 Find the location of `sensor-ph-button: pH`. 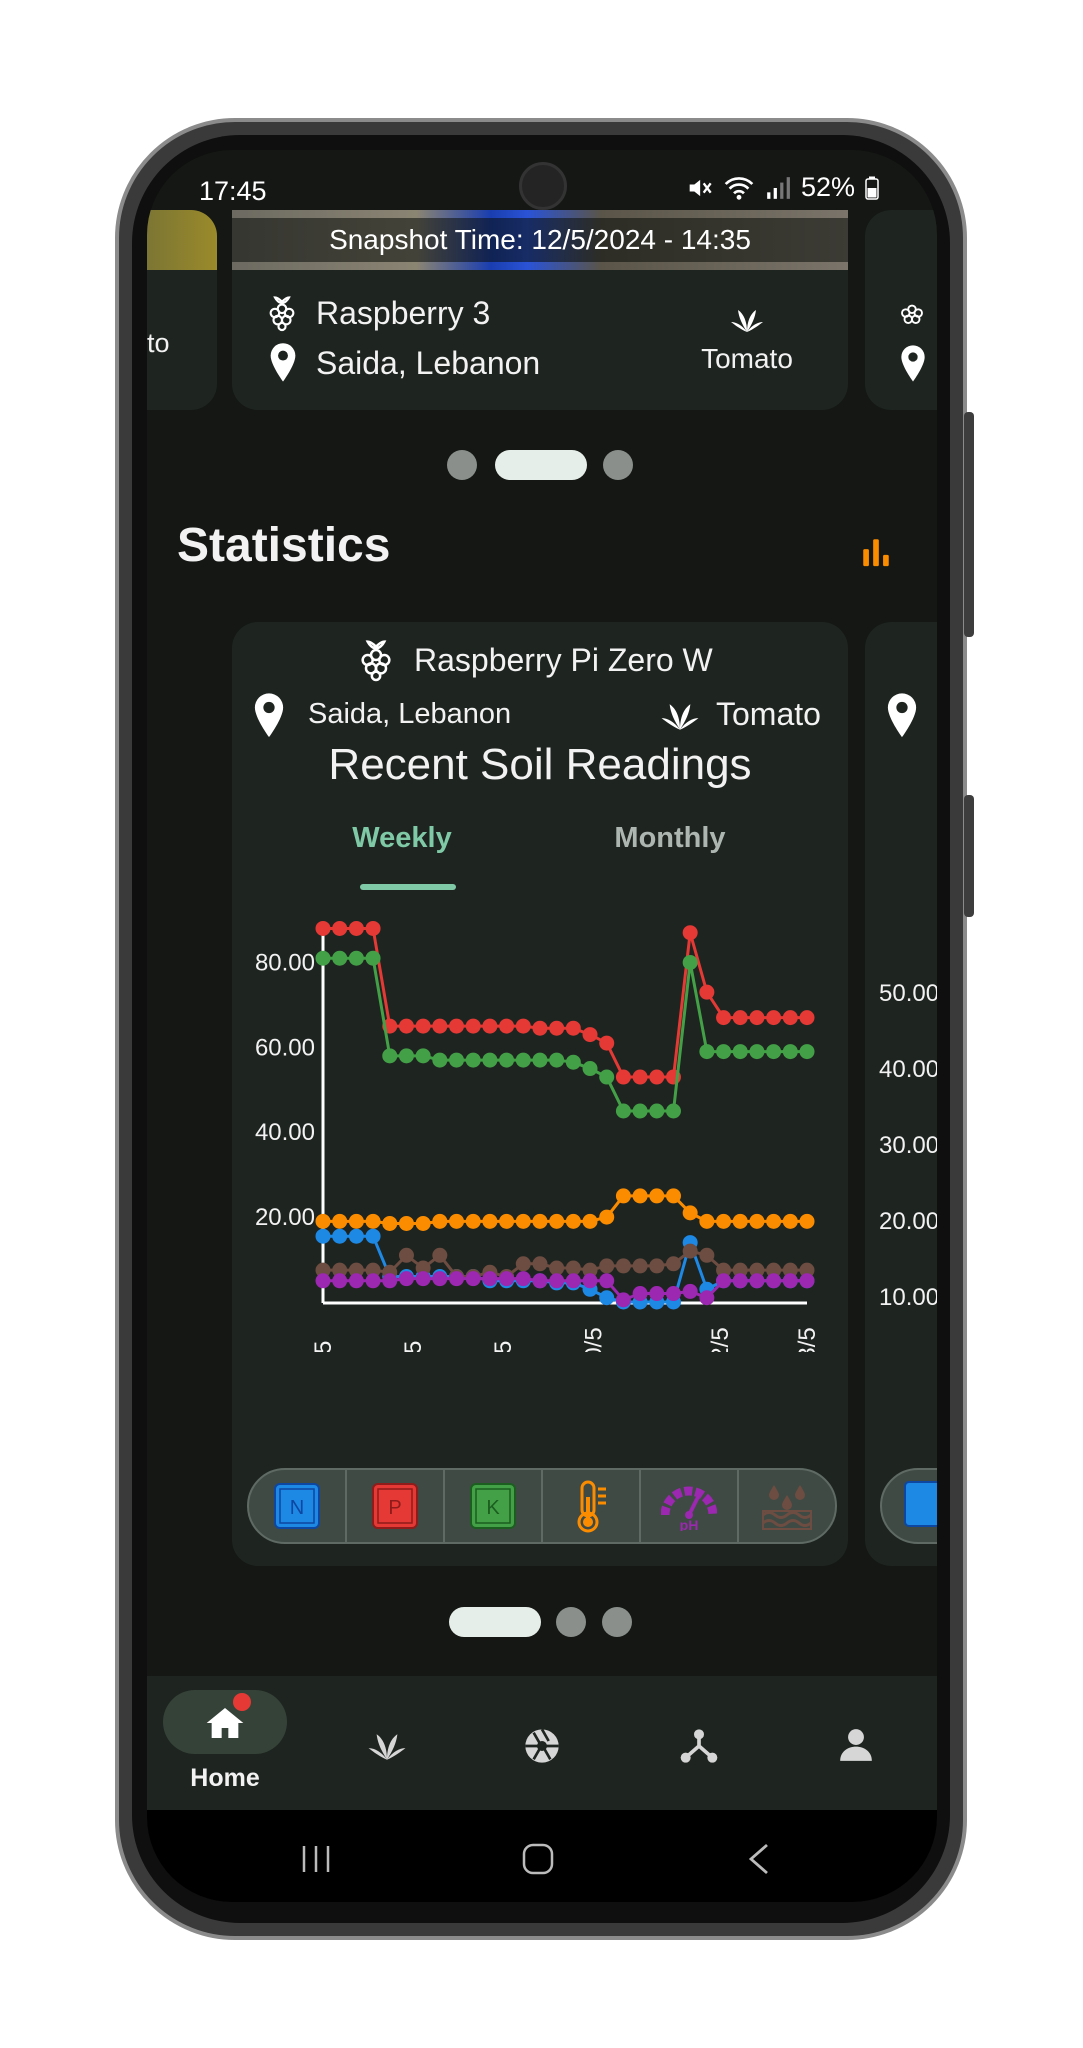

sensor-ph-button: pH is located at coordinates (690, 1506).